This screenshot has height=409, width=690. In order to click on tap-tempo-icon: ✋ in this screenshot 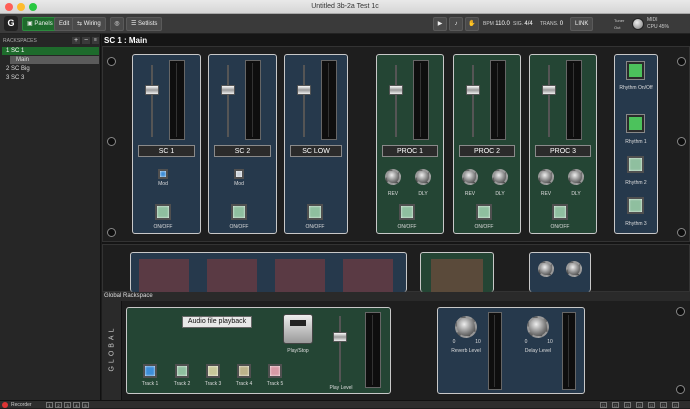, I will do `click(472, 24)`.